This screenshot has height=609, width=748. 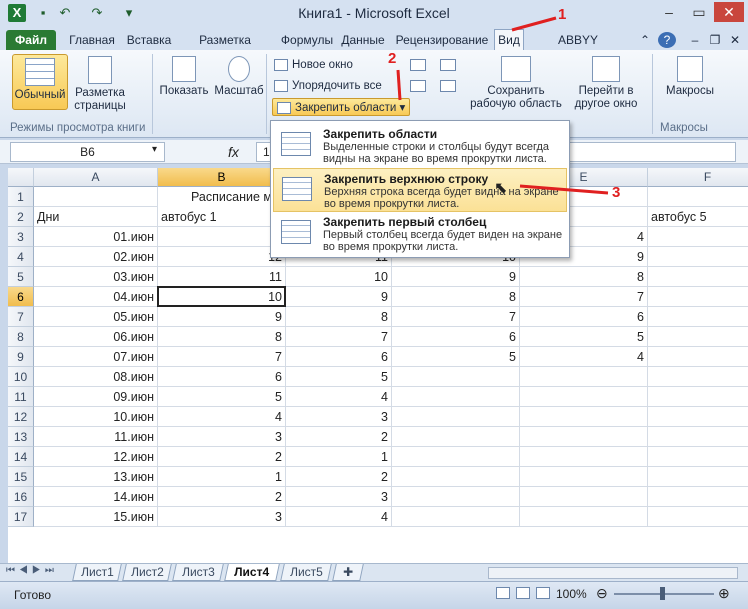 I want to click on sheet-tab: Лист5, so click(x=306, y=572).